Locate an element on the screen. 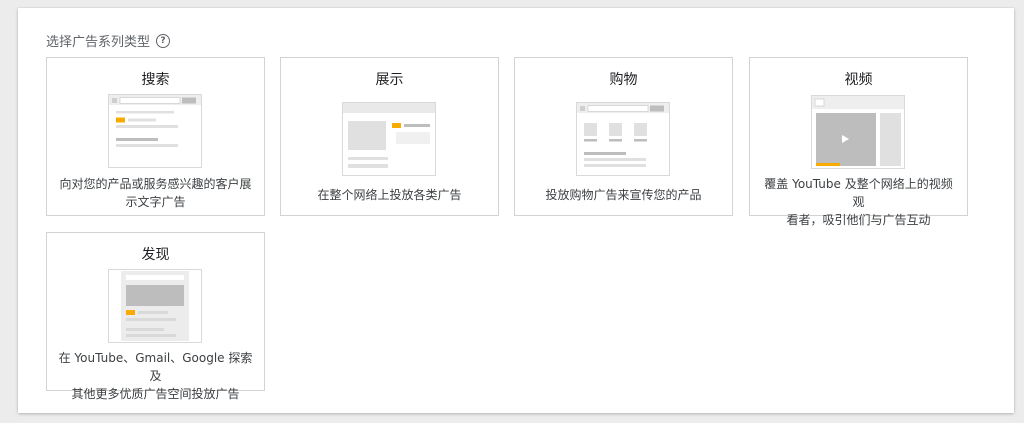  card-description: 投放购物广告来宣传您的产品 is located at coordinates (623, 195).